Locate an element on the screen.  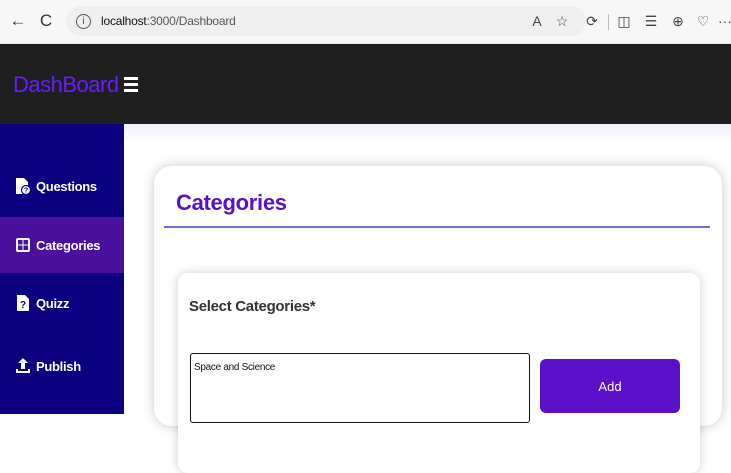
category-input: Space and Science is located at coordinates (360, 388).